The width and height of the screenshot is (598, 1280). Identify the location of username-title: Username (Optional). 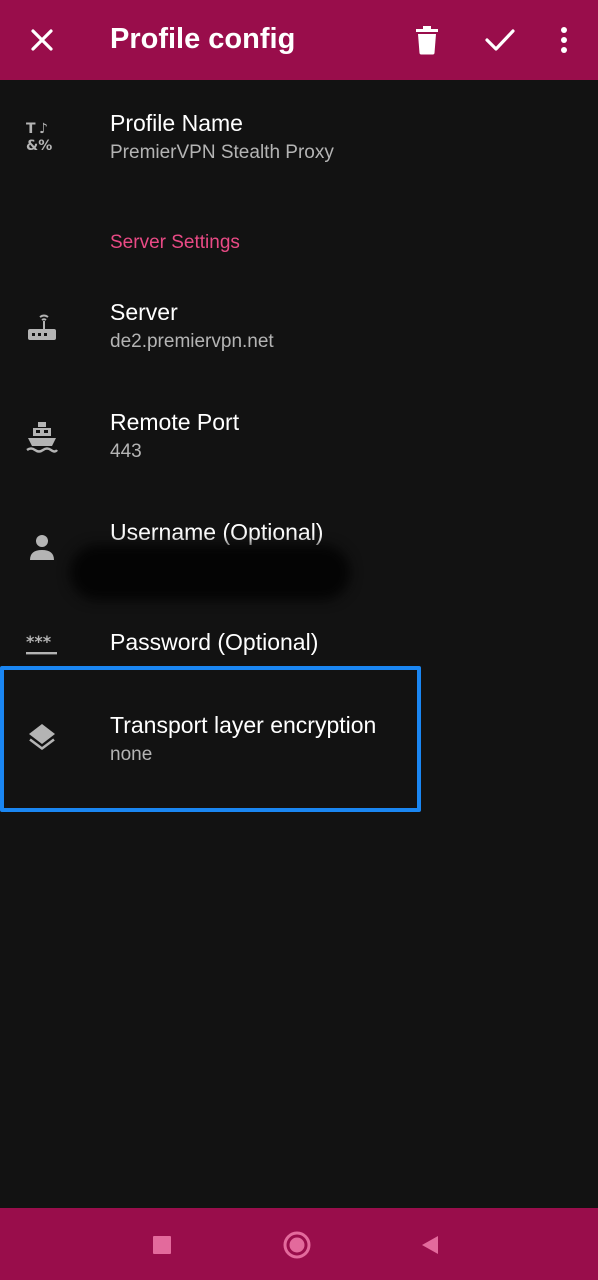
(217, 532).